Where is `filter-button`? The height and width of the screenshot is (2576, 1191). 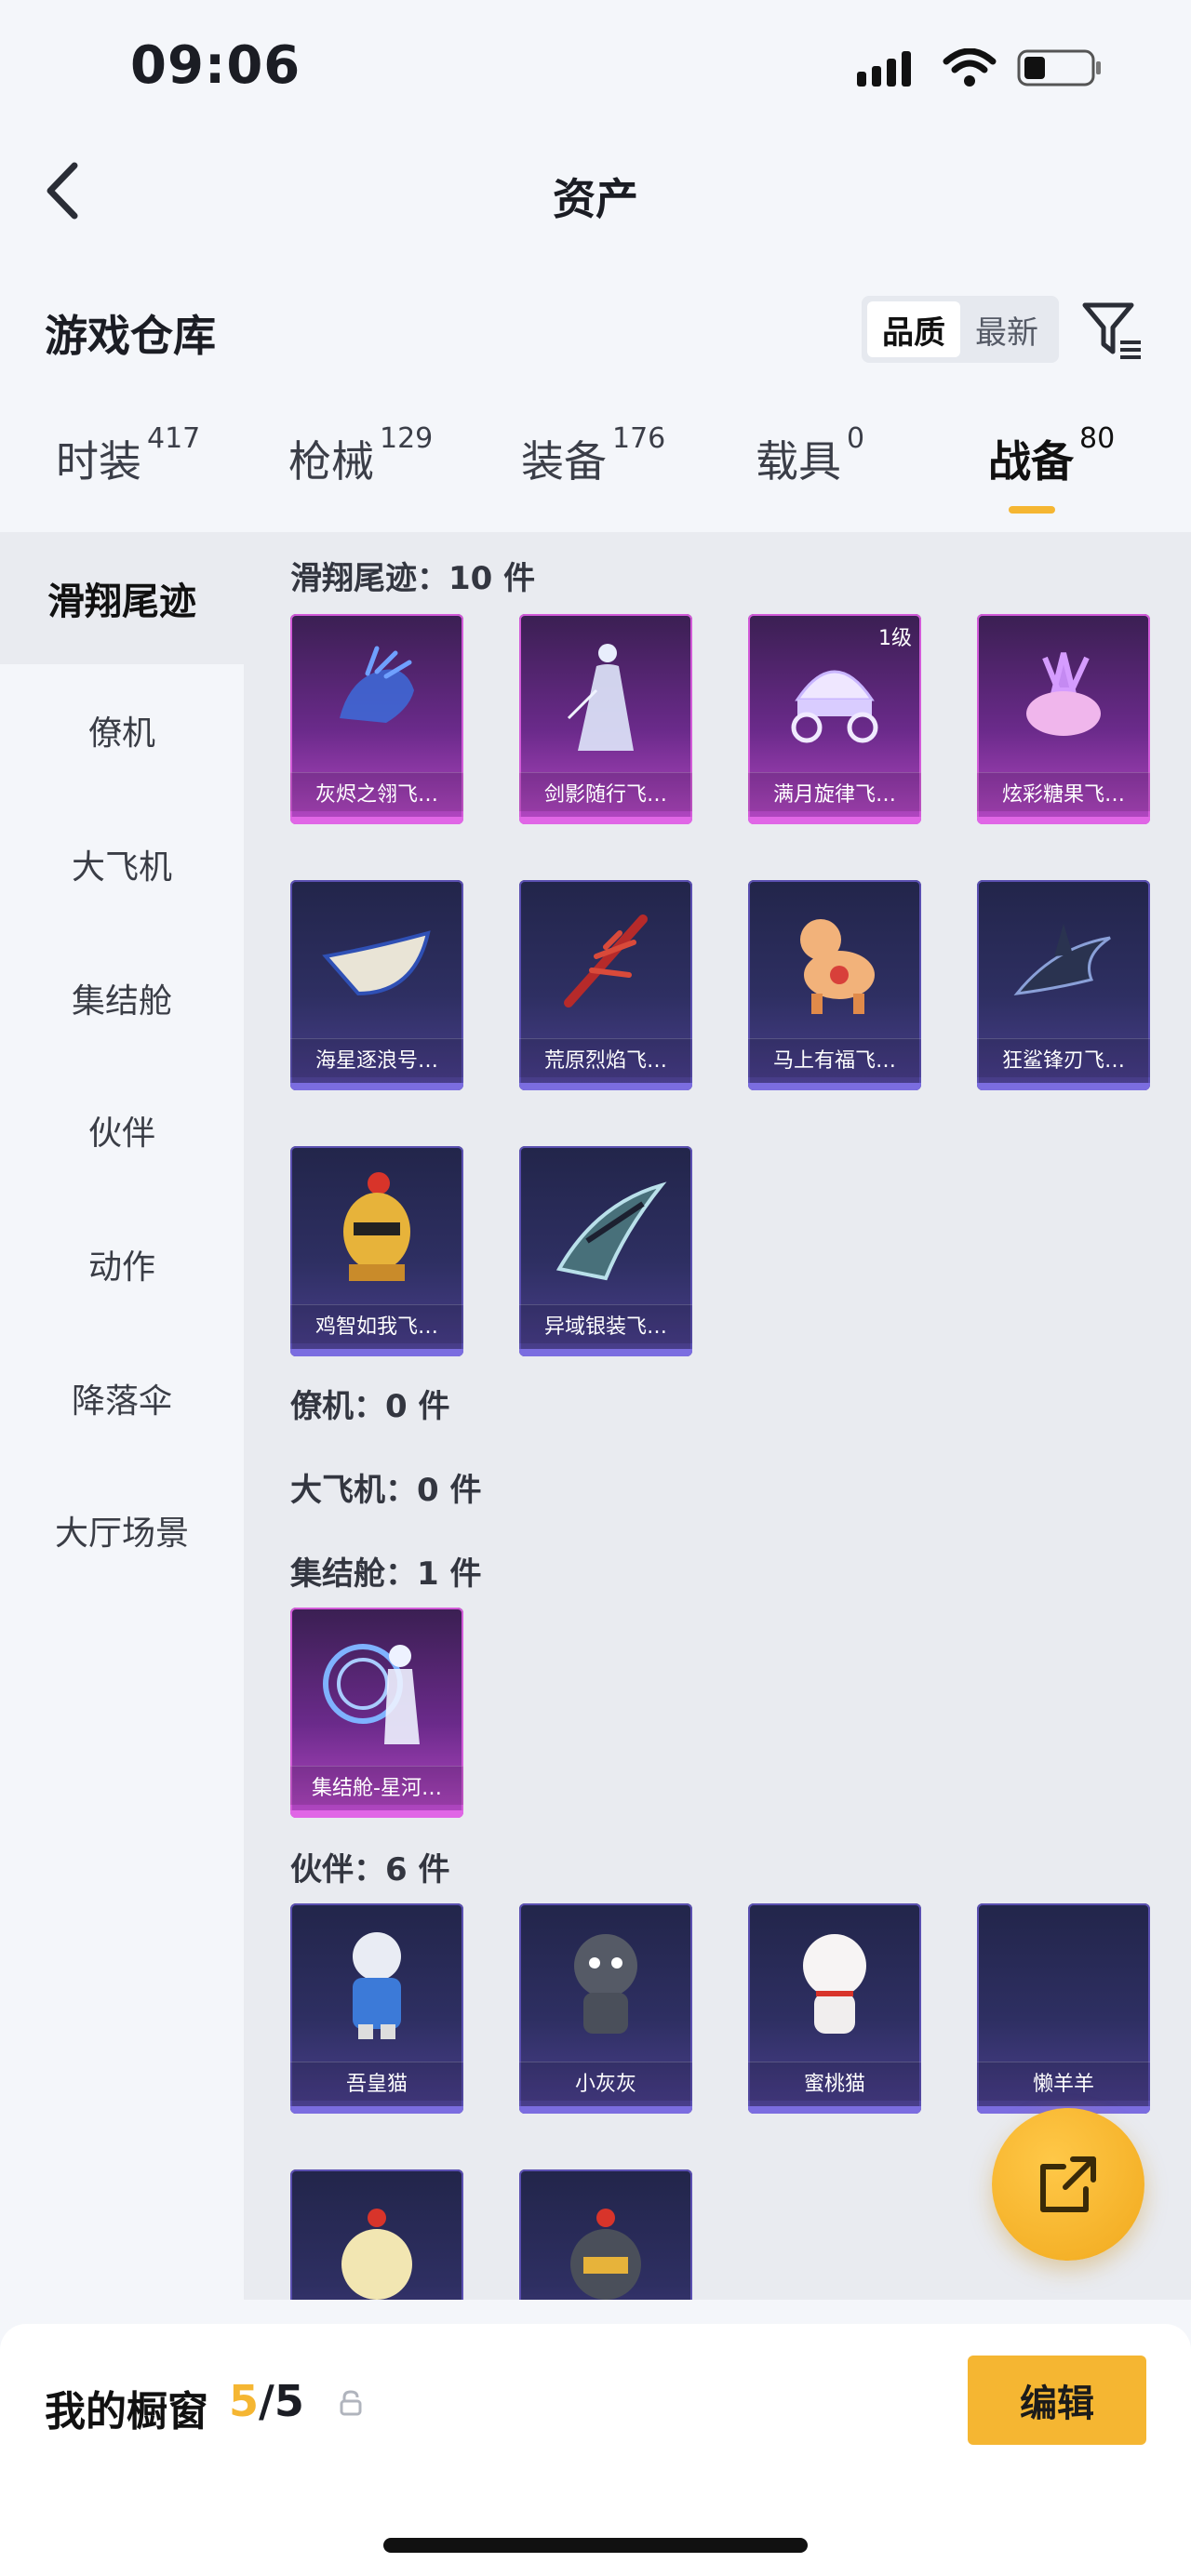
filter-button is located at coordinates (1111, 330).